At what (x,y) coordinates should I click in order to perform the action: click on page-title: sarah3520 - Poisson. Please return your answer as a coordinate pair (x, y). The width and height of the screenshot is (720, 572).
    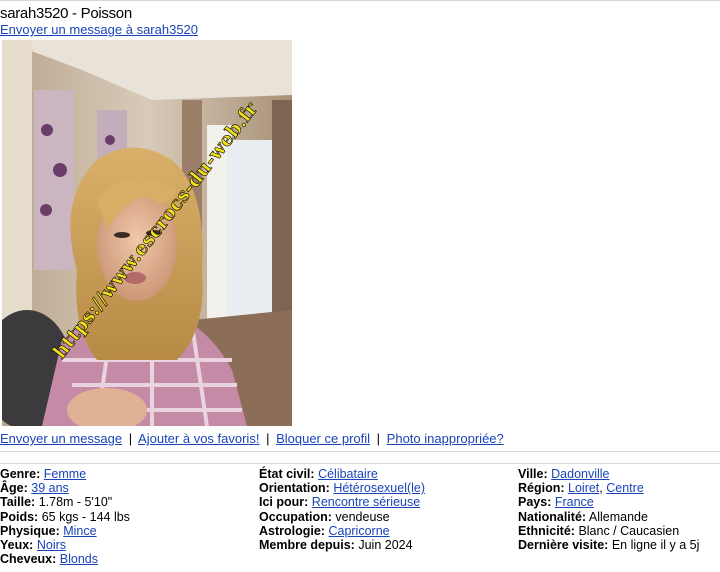
    Looking at the image, I should click on (66, 13).